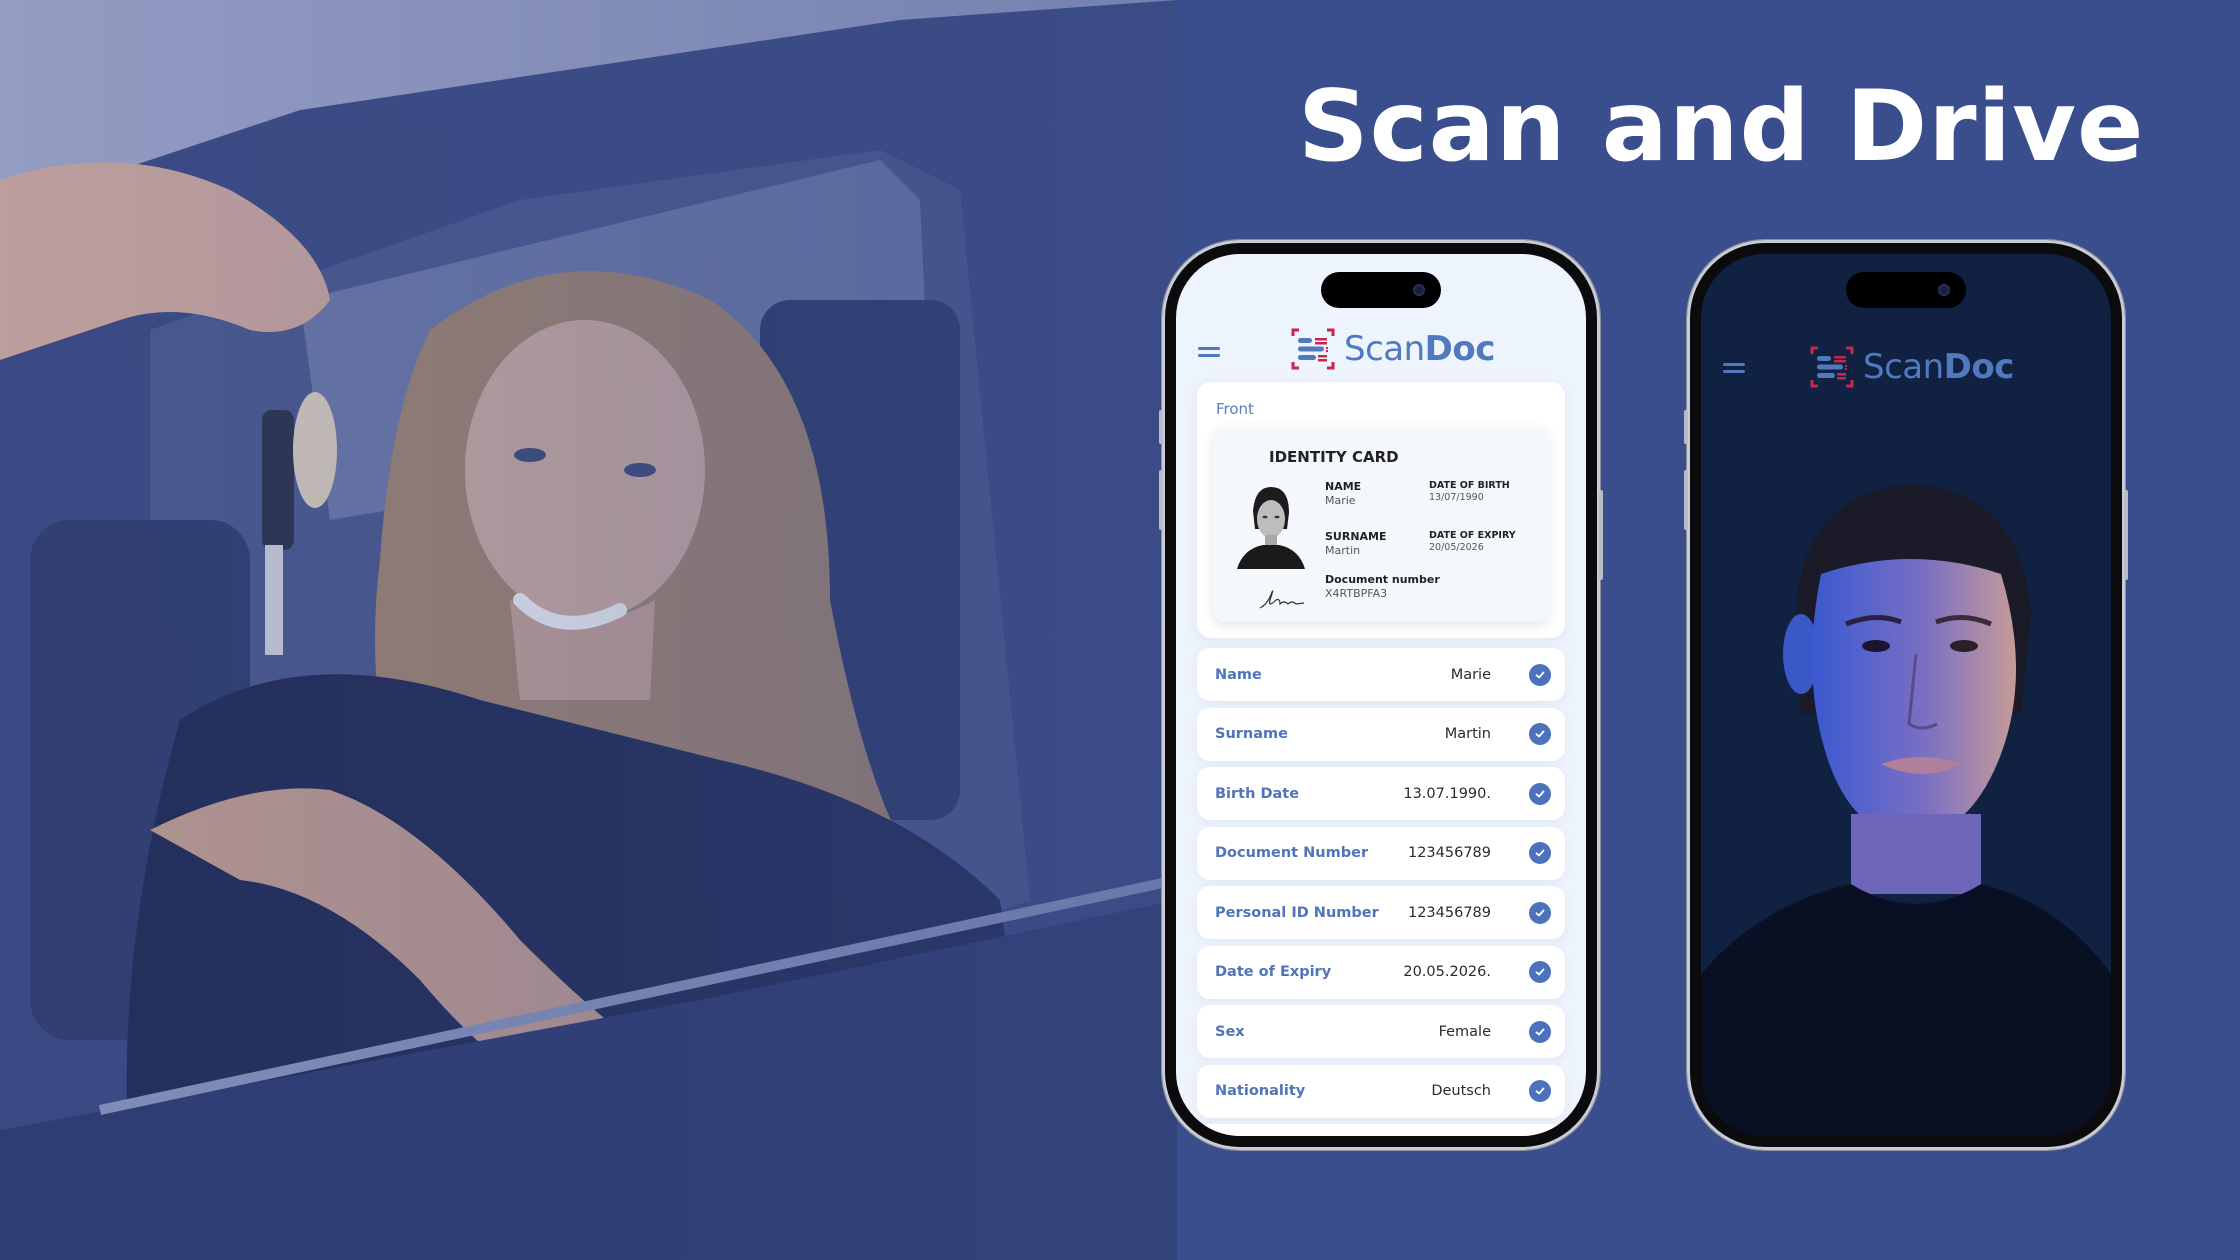 The height and width of the screenshot is (1260, 2240). Describe the element at coordinates (1472, 541) in the screenshot. I see `id-field-expiry: DATE OF EXPIRY 20/05/2026` at that location.